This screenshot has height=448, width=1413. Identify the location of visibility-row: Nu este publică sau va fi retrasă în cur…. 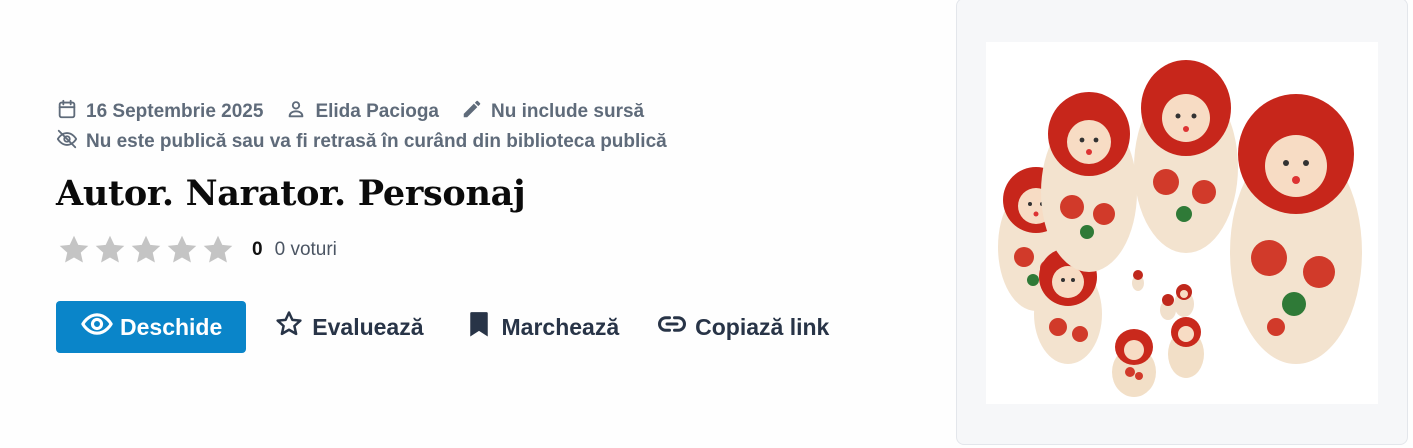
(486, 142).